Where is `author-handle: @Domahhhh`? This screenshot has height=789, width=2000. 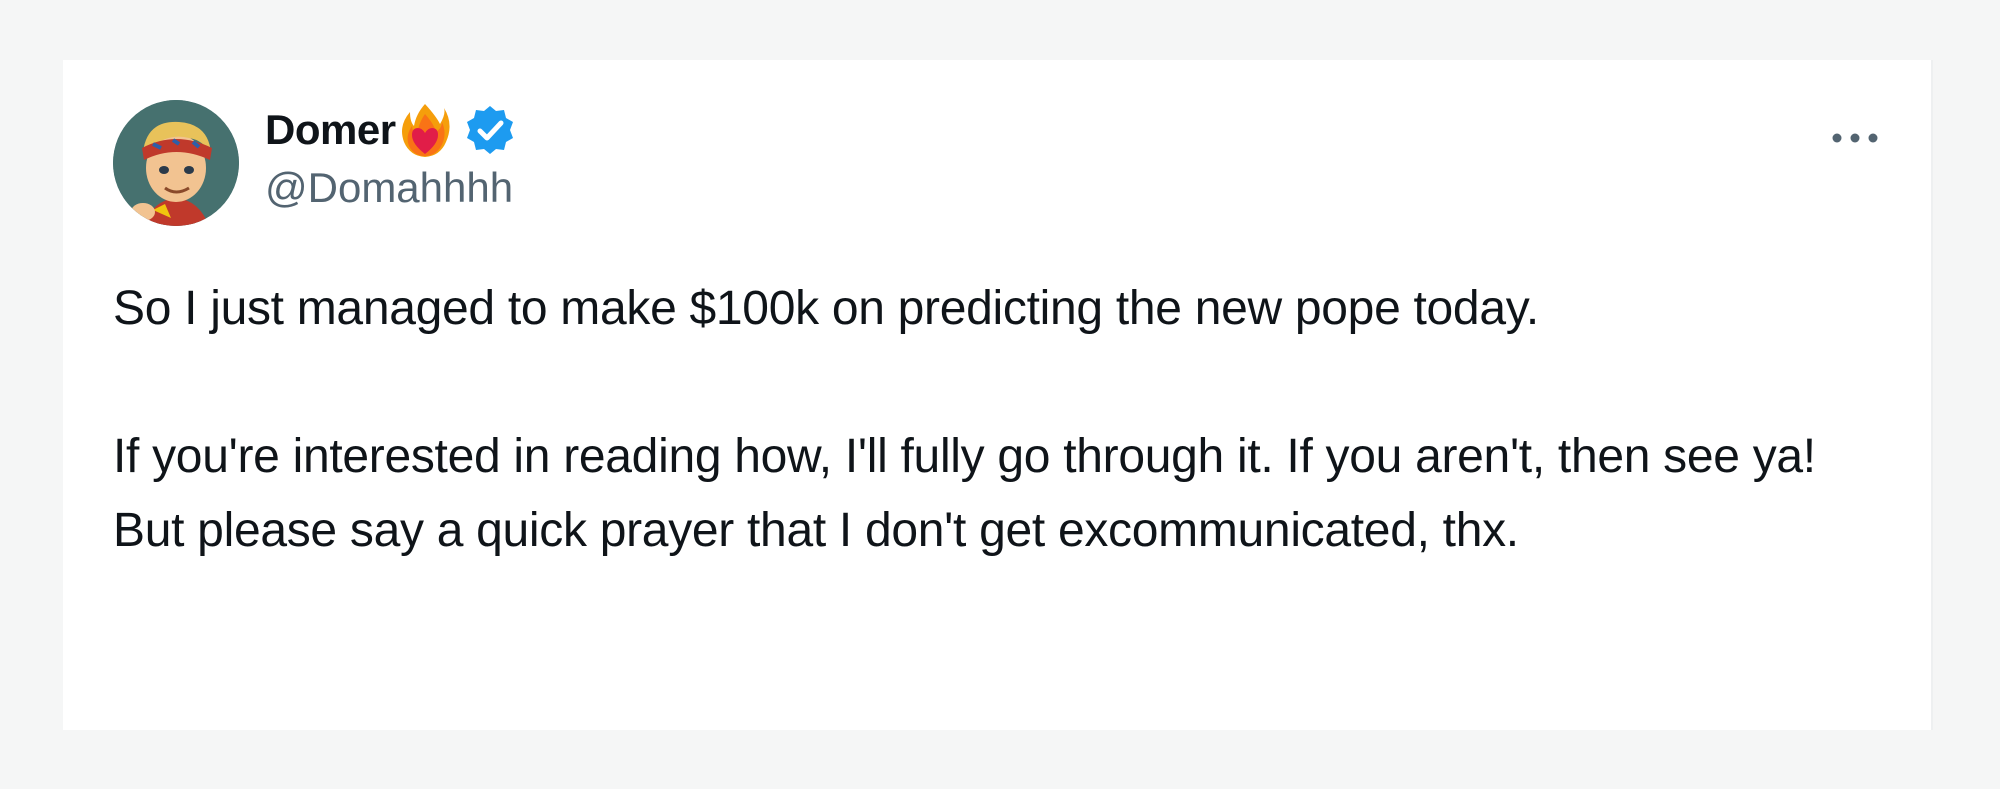 author-handle: @Domahhhh is located at coordinates (389, 188).